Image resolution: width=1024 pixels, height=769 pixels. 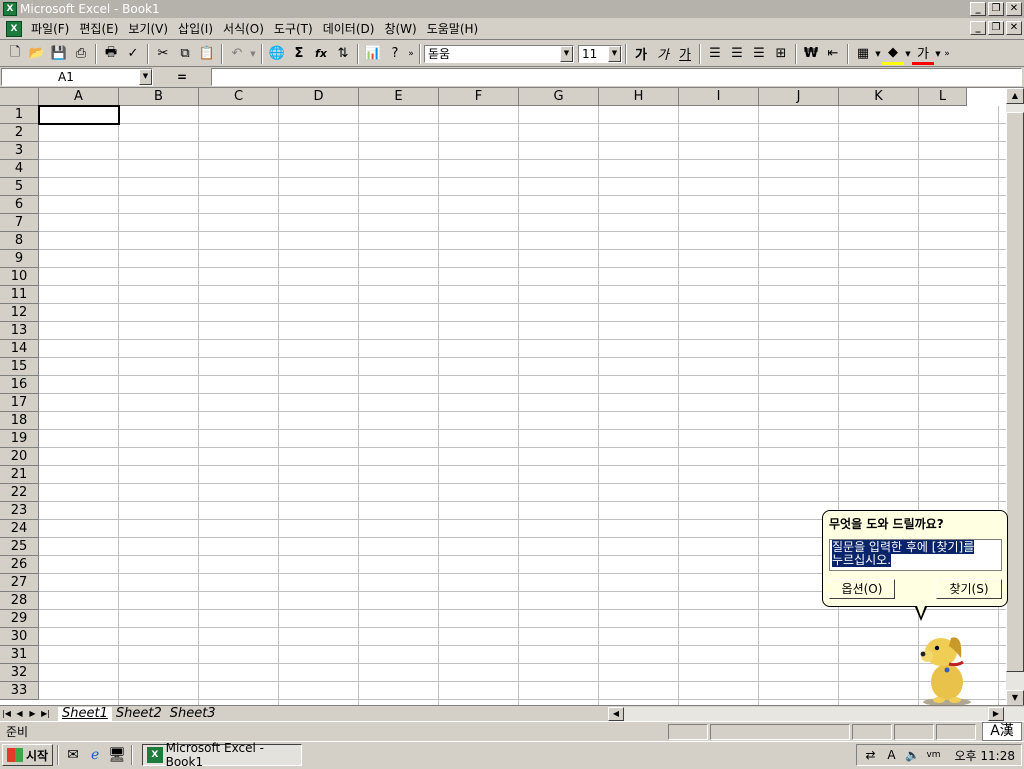 What do you see at coordinates (1015, 697) in the screenshot?
I see `scroll-down-button: ▼` at bounding box center [1015, 697].